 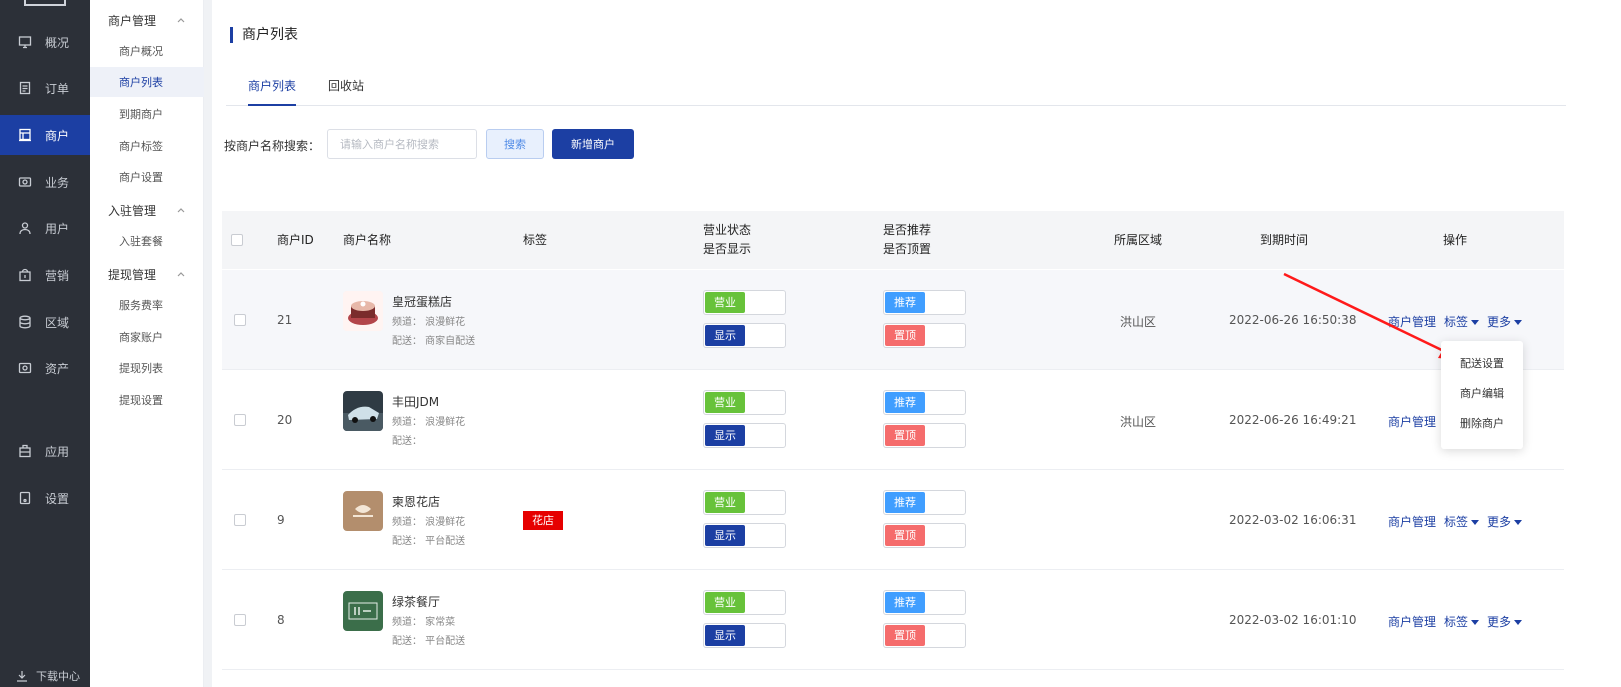 I want to click on header-ops: 操作, so click(x=1455, y=240).